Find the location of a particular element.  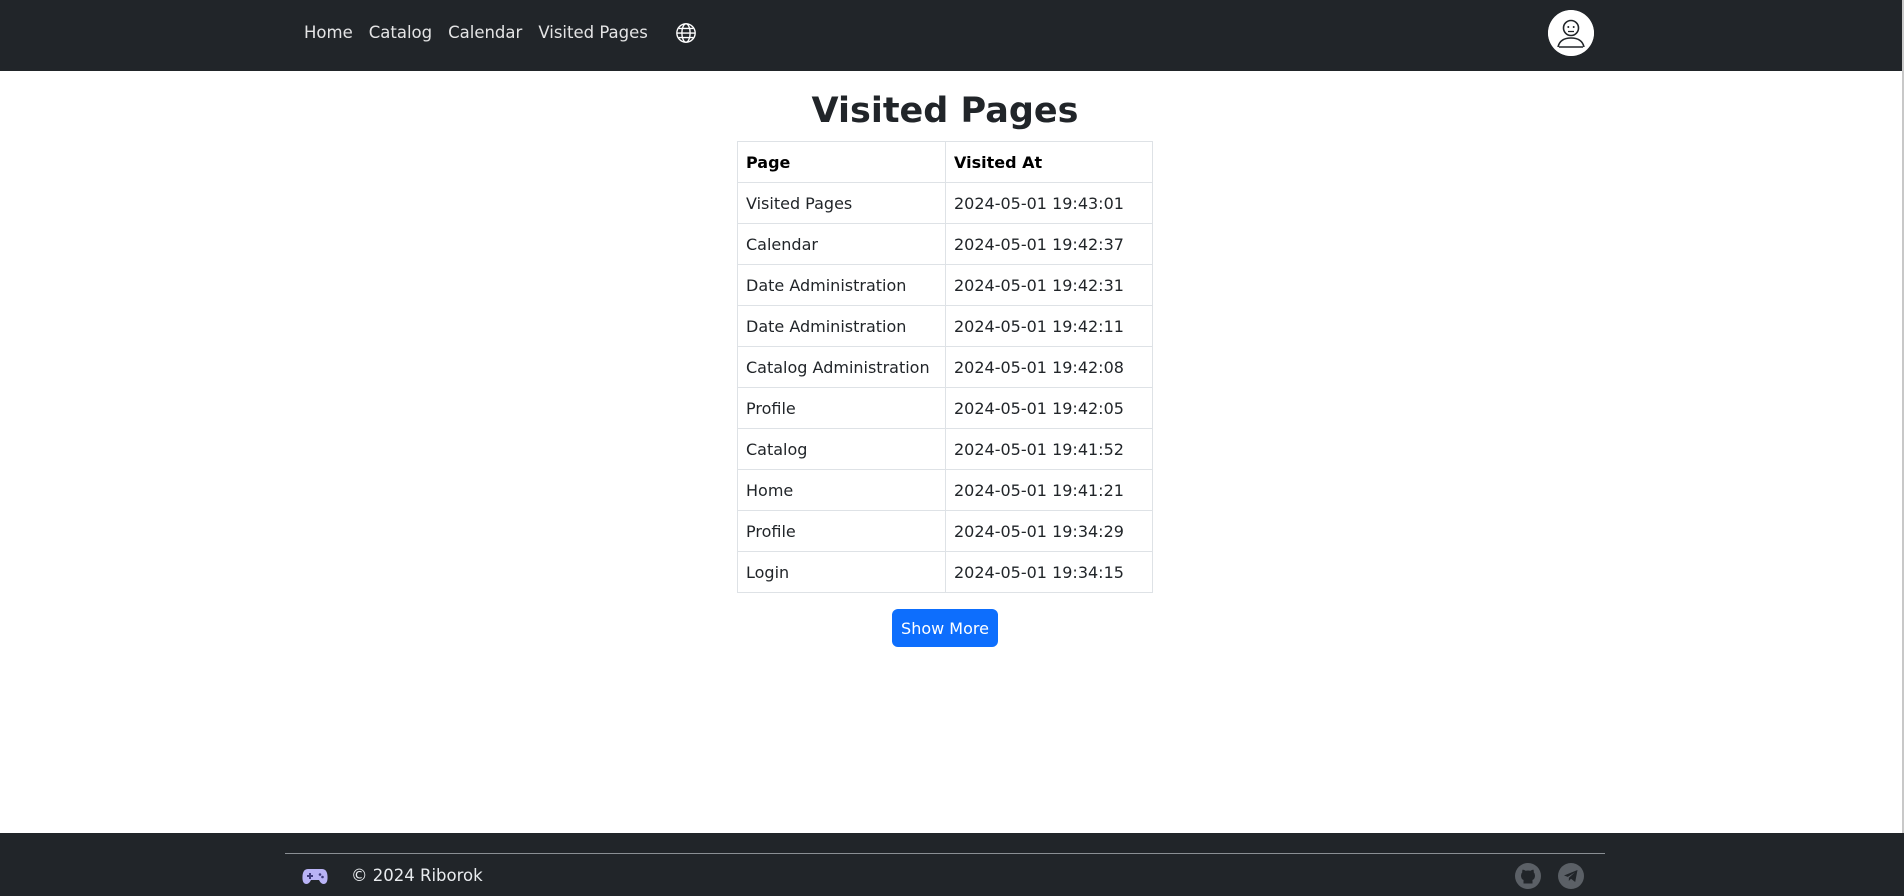

show-more-button: Show More is located at coordinates (945, 628).